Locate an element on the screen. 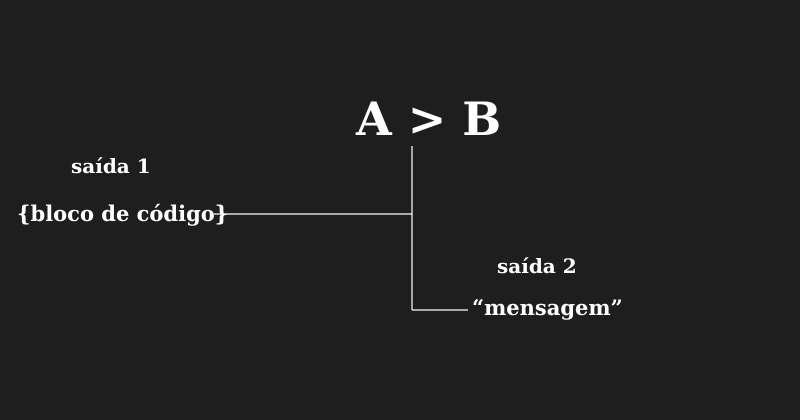 This screenshot has height=420, width=800. output-2-label: saída 2 is located at coordinates (537, 266).